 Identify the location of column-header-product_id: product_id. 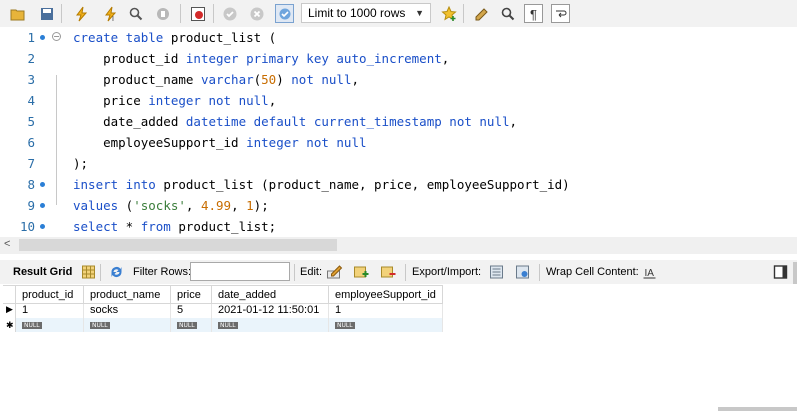
(49, 294).